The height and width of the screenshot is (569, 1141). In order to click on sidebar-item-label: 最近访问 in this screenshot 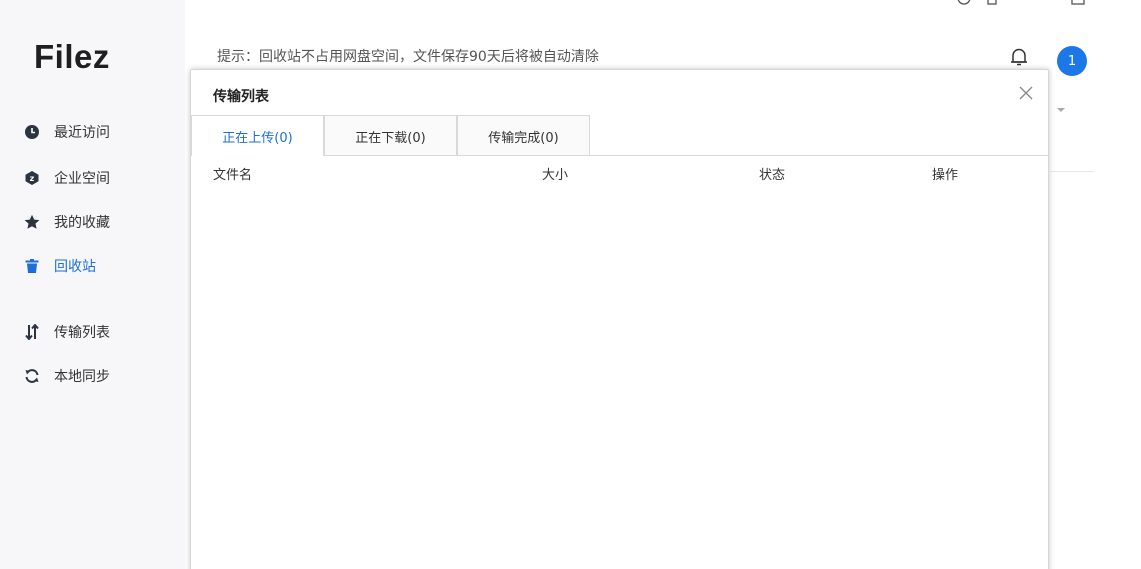, I will do `click(82, 133)`.